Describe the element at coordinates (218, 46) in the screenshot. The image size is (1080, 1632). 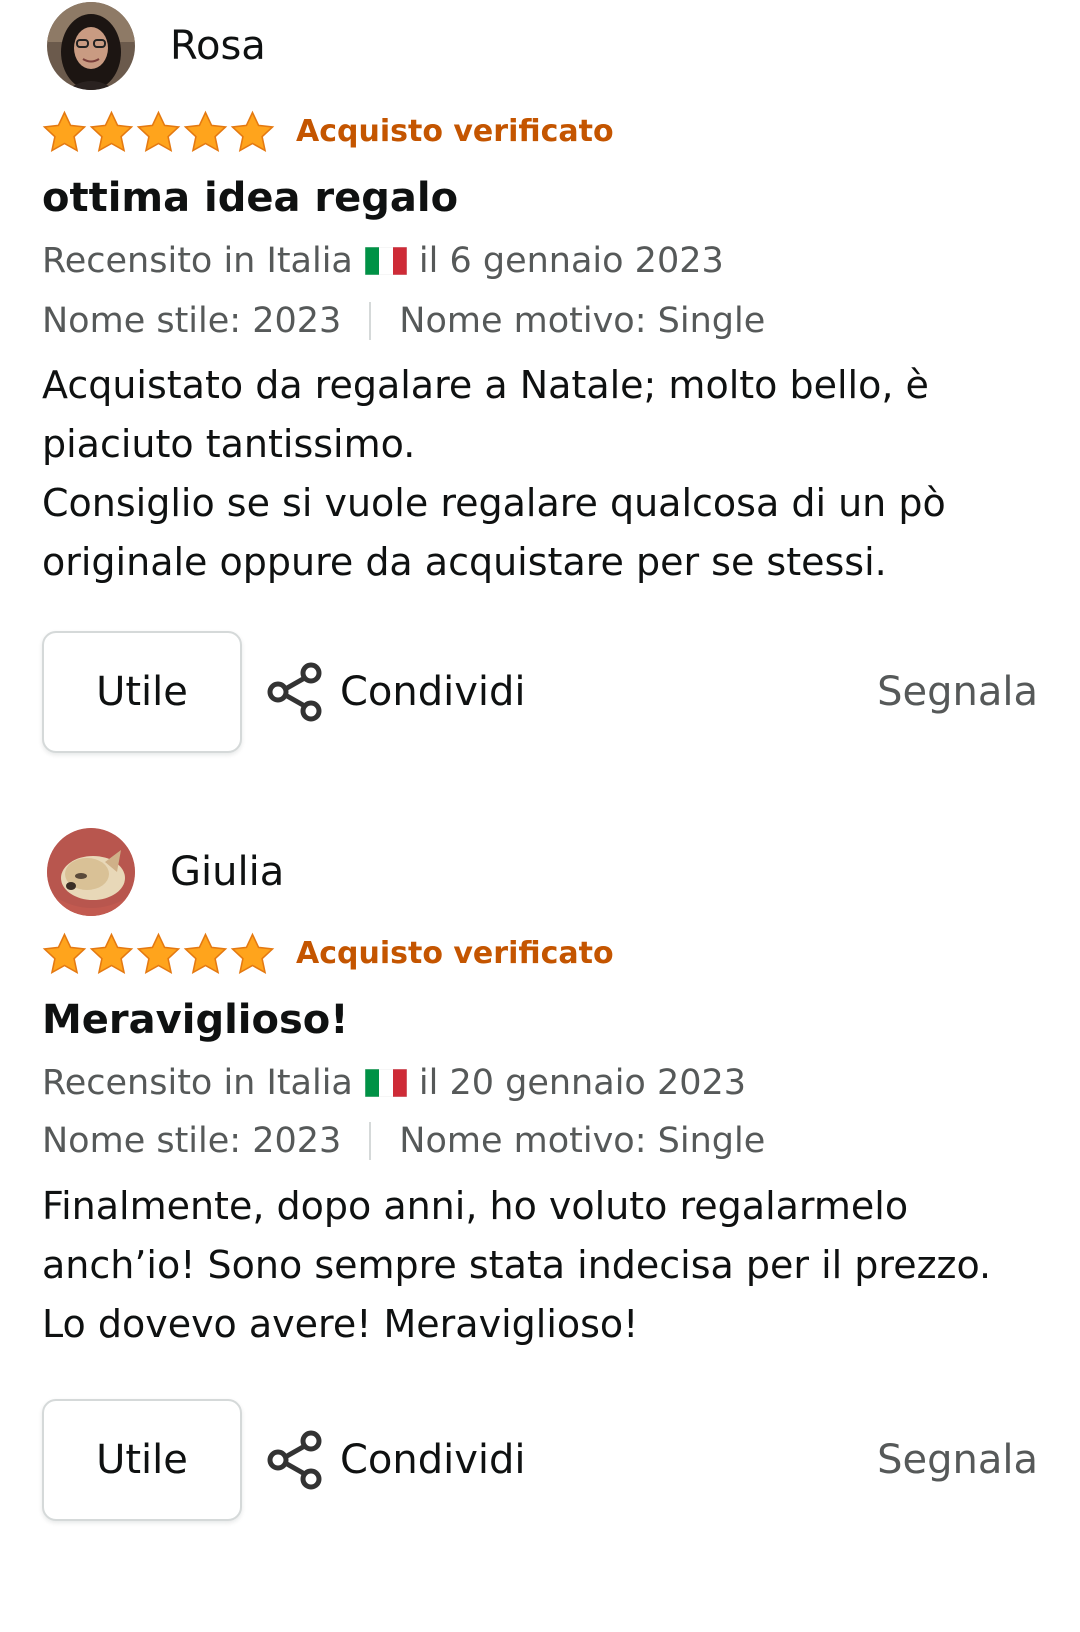
I see `reviewer-name: Rosa` at that location.